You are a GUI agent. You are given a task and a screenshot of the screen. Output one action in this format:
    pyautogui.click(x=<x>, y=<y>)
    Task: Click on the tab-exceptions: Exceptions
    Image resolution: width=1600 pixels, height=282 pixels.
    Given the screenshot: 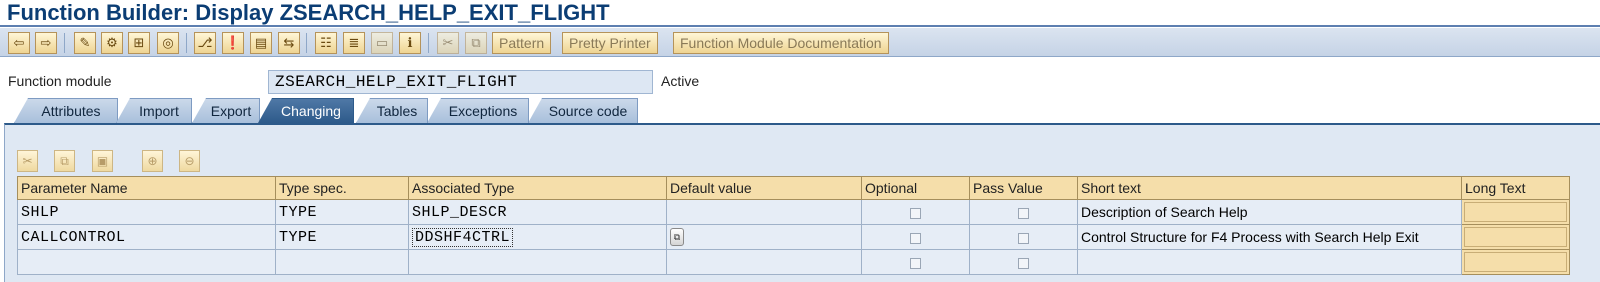 What is the action you would take?
    pyautogui.click(x=478, y=110)
    